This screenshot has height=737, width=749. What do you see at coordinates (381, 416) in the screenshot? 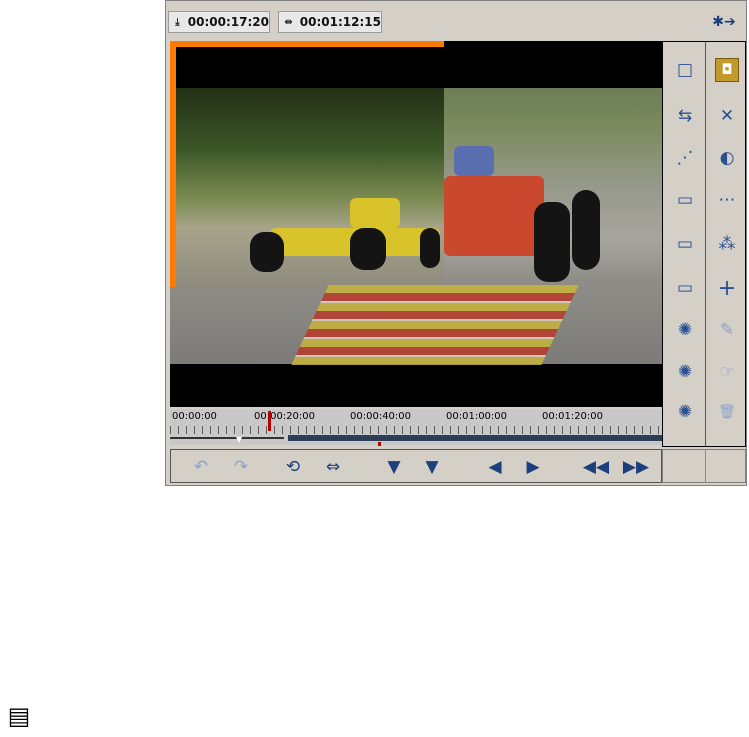
I see `timeline-label: 00:00:40:00` at bounding box center [381, 416].